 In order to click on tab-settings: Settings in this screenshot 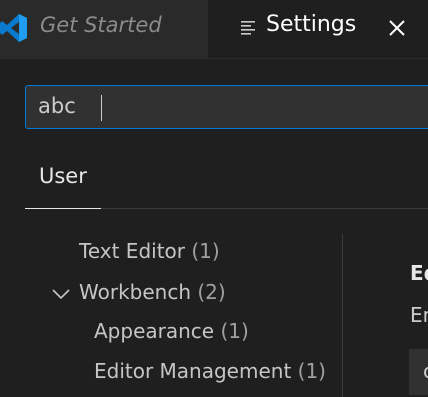, I will do `click(318, 29)`.